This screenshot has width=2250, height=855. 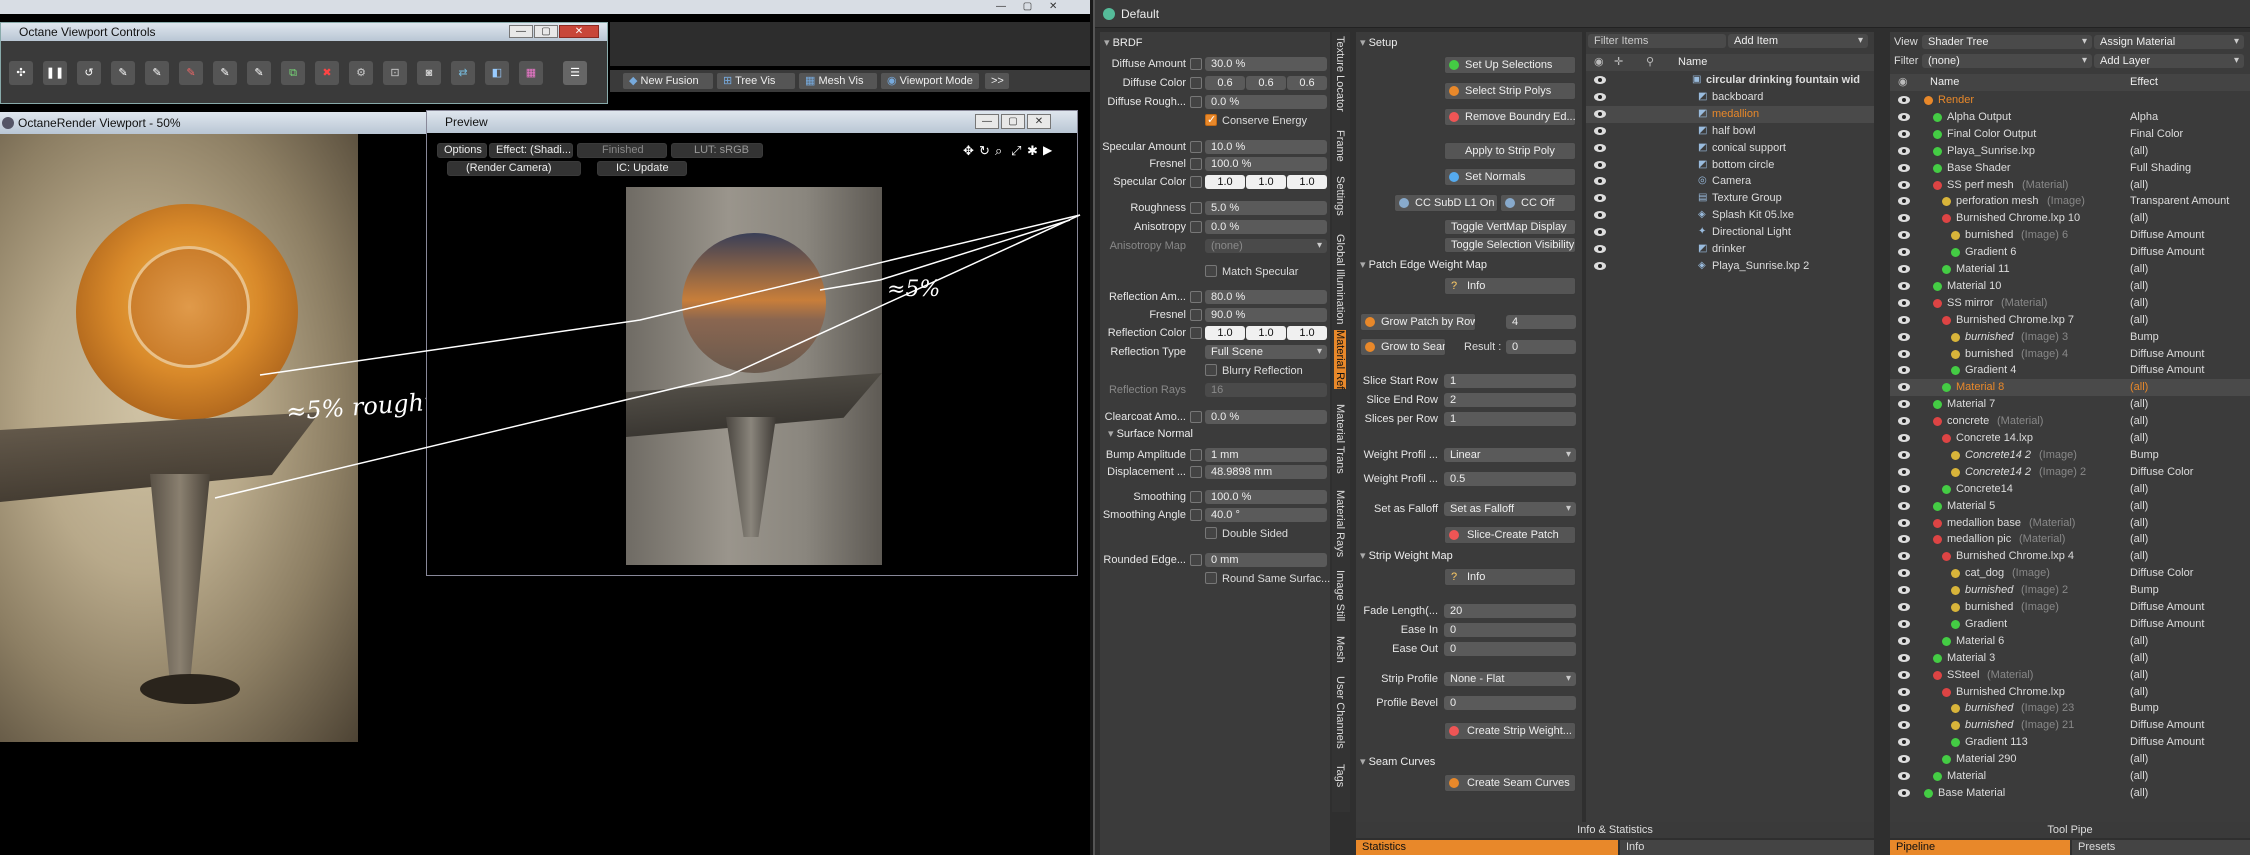 I want to click on fade-length-field: 20, so click(x=1510, y=611).